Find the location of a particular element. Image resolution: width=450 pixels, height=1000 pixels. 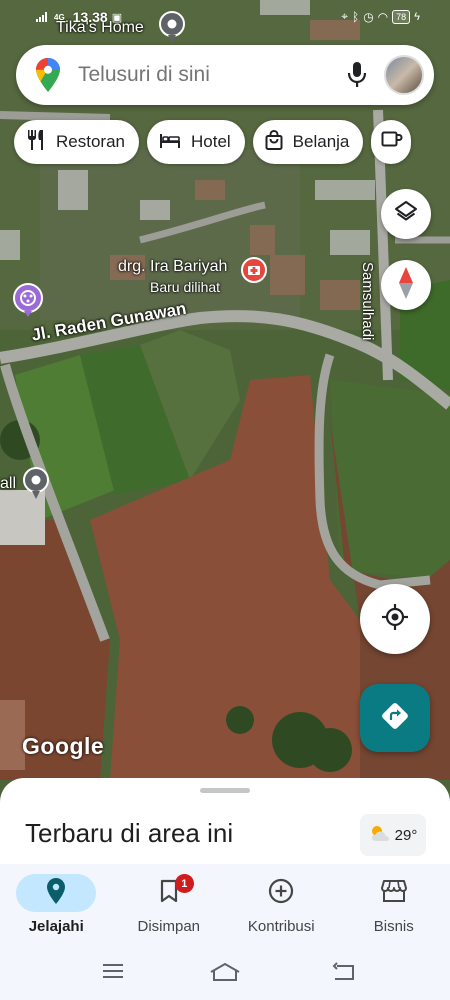

chip-shopping: Belanja is located at coordinates (308, 142).